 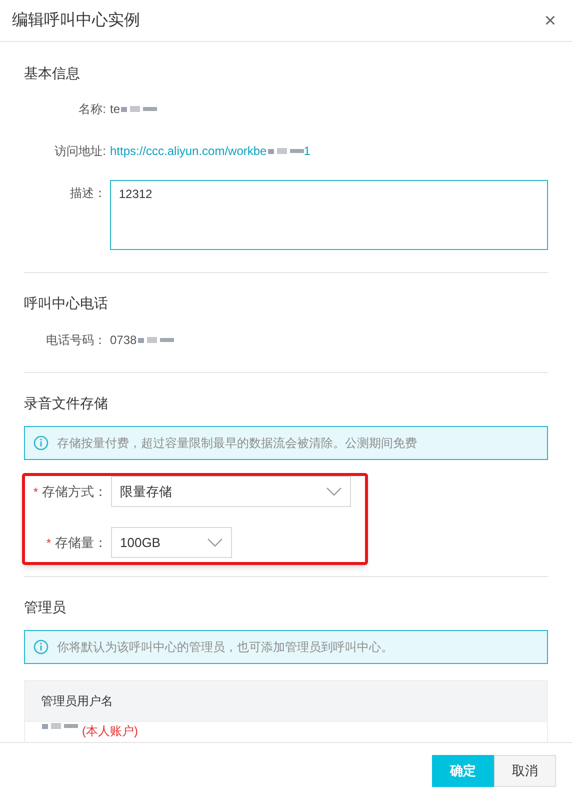 What do you see at coordinates (76, 20) in the screenshot?
I see `dialog-title: 编辑呼叫中心实例` at bounding box center [76, 20].